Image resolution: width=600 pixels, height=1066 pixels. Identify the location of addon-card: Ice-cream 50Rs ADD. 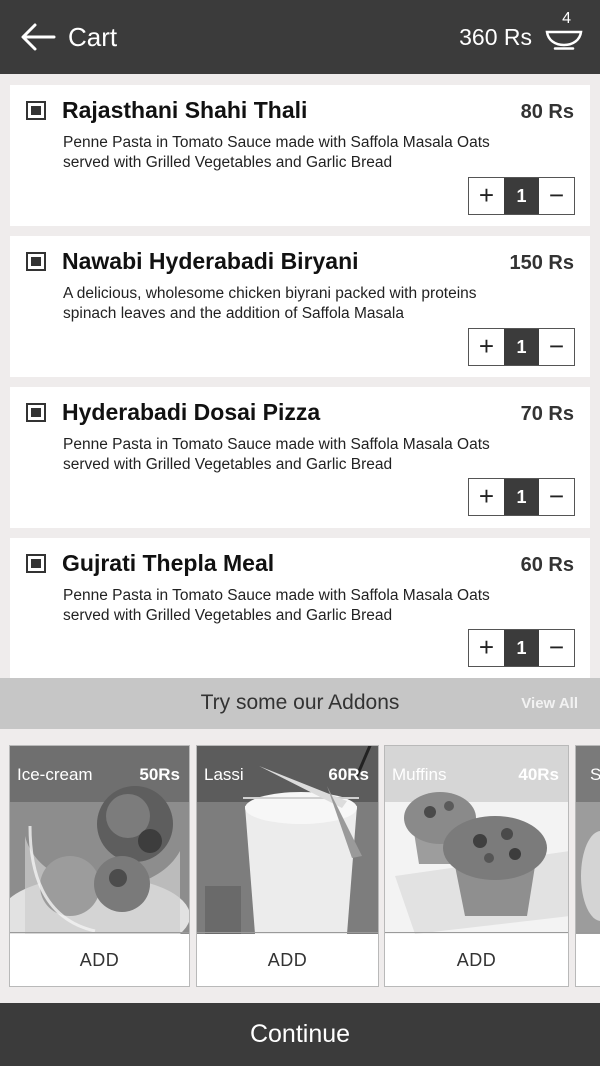
(99, 866).